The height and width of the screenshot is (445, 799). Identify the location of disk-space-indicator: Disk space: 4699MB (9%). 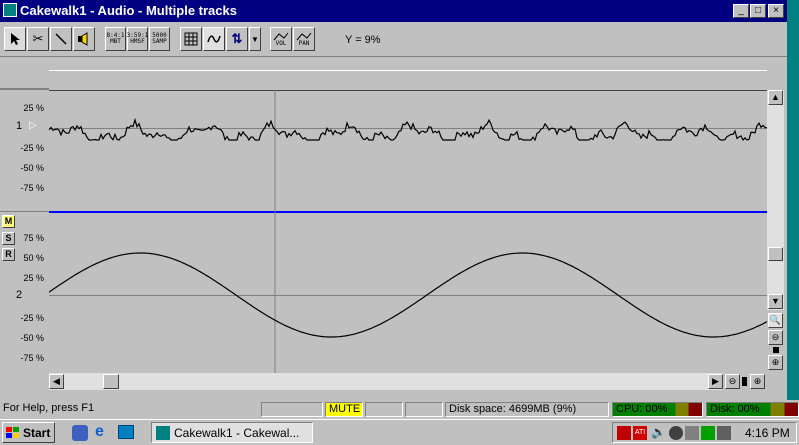
(527, 409).